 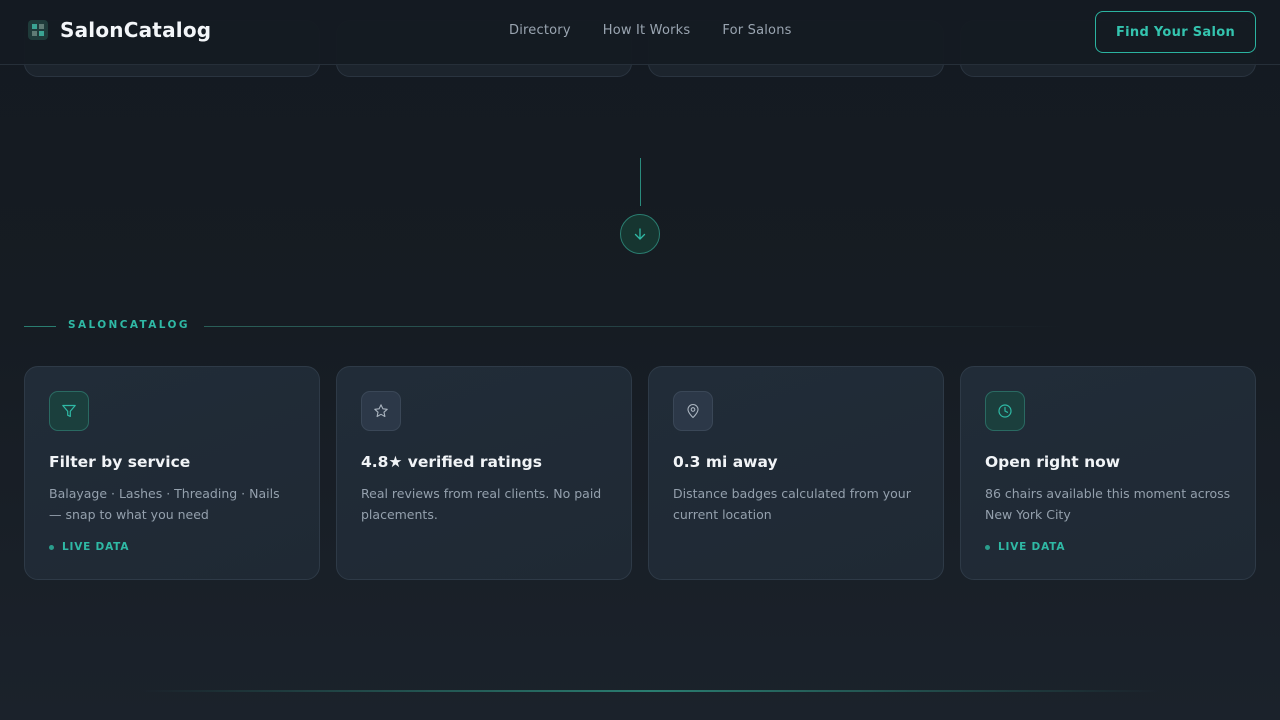 I want to click on card-title: 0.3 mi away, so click(x=725, y=462).